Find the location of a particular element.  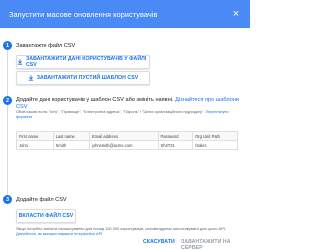

table-header-cell: Email address is located at coordinates (123, 136).